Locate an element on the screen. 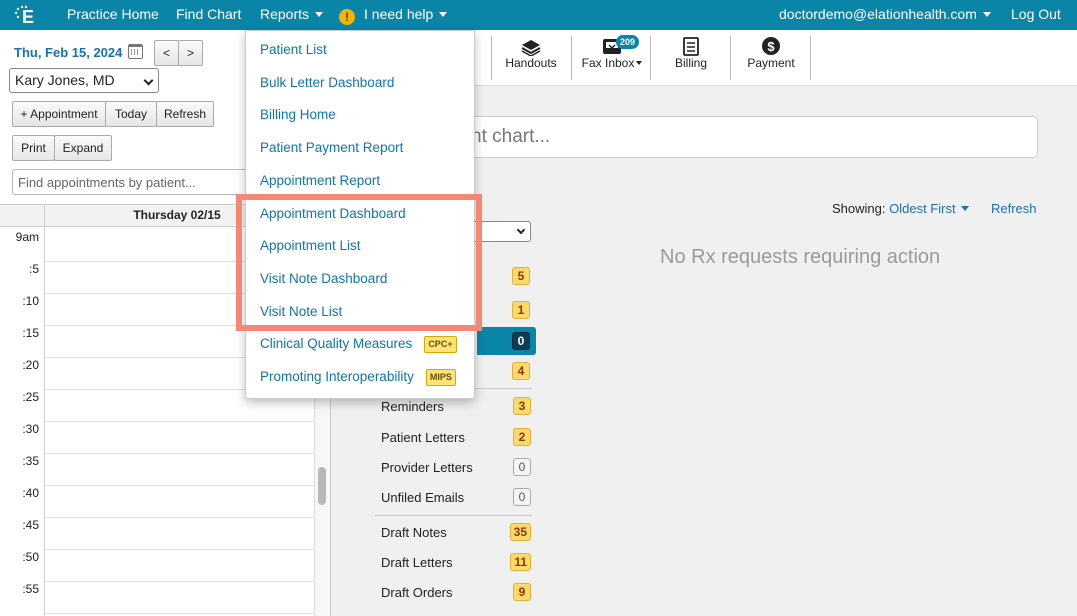 The image size is (1077, 616). svg-text: E is located at coordinates (28, 17).